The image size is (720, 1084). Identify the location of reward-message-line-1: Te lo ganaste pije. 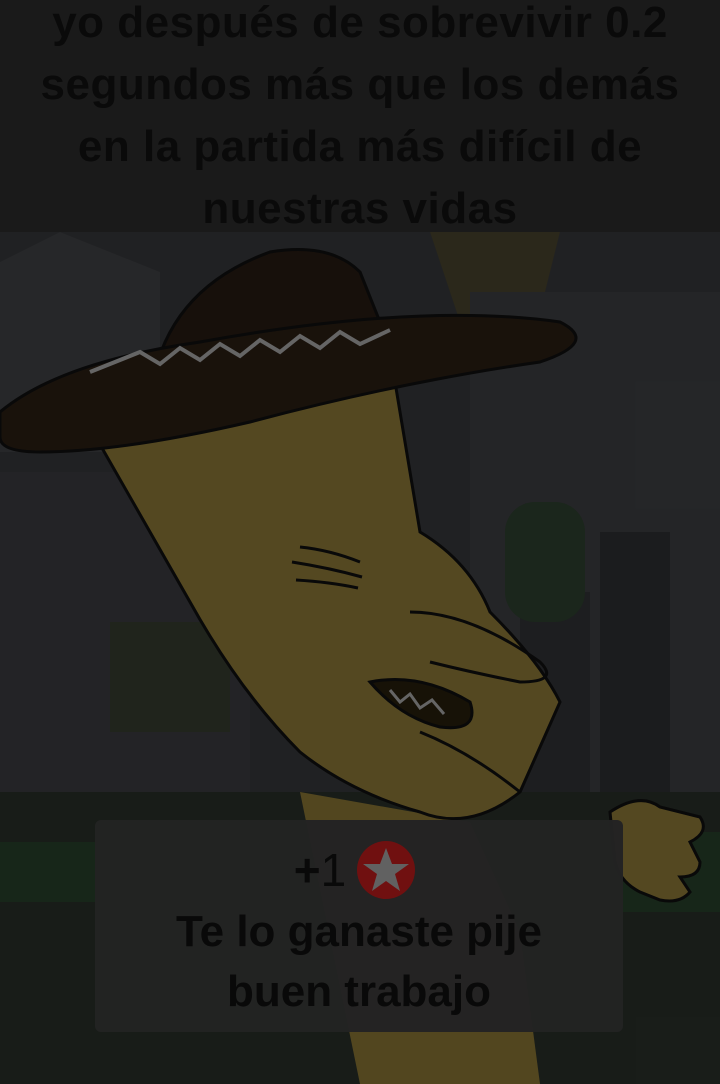
(359, 931).